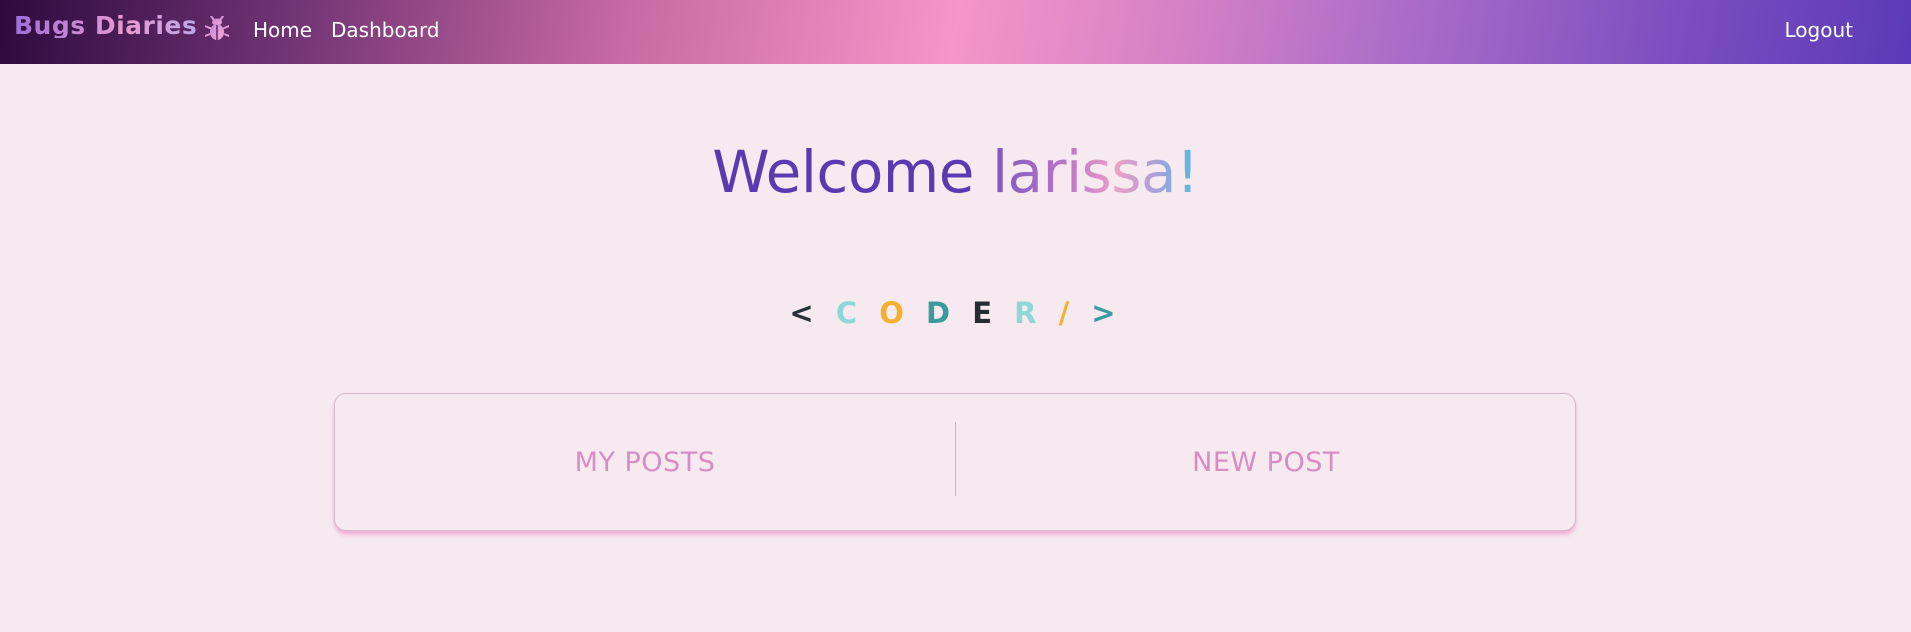 The height and width of the screenshot is (632, 1911). Describe the element at coordinates (941, 313) in the screenshot. I see `coder-letter-d: D` at that location.